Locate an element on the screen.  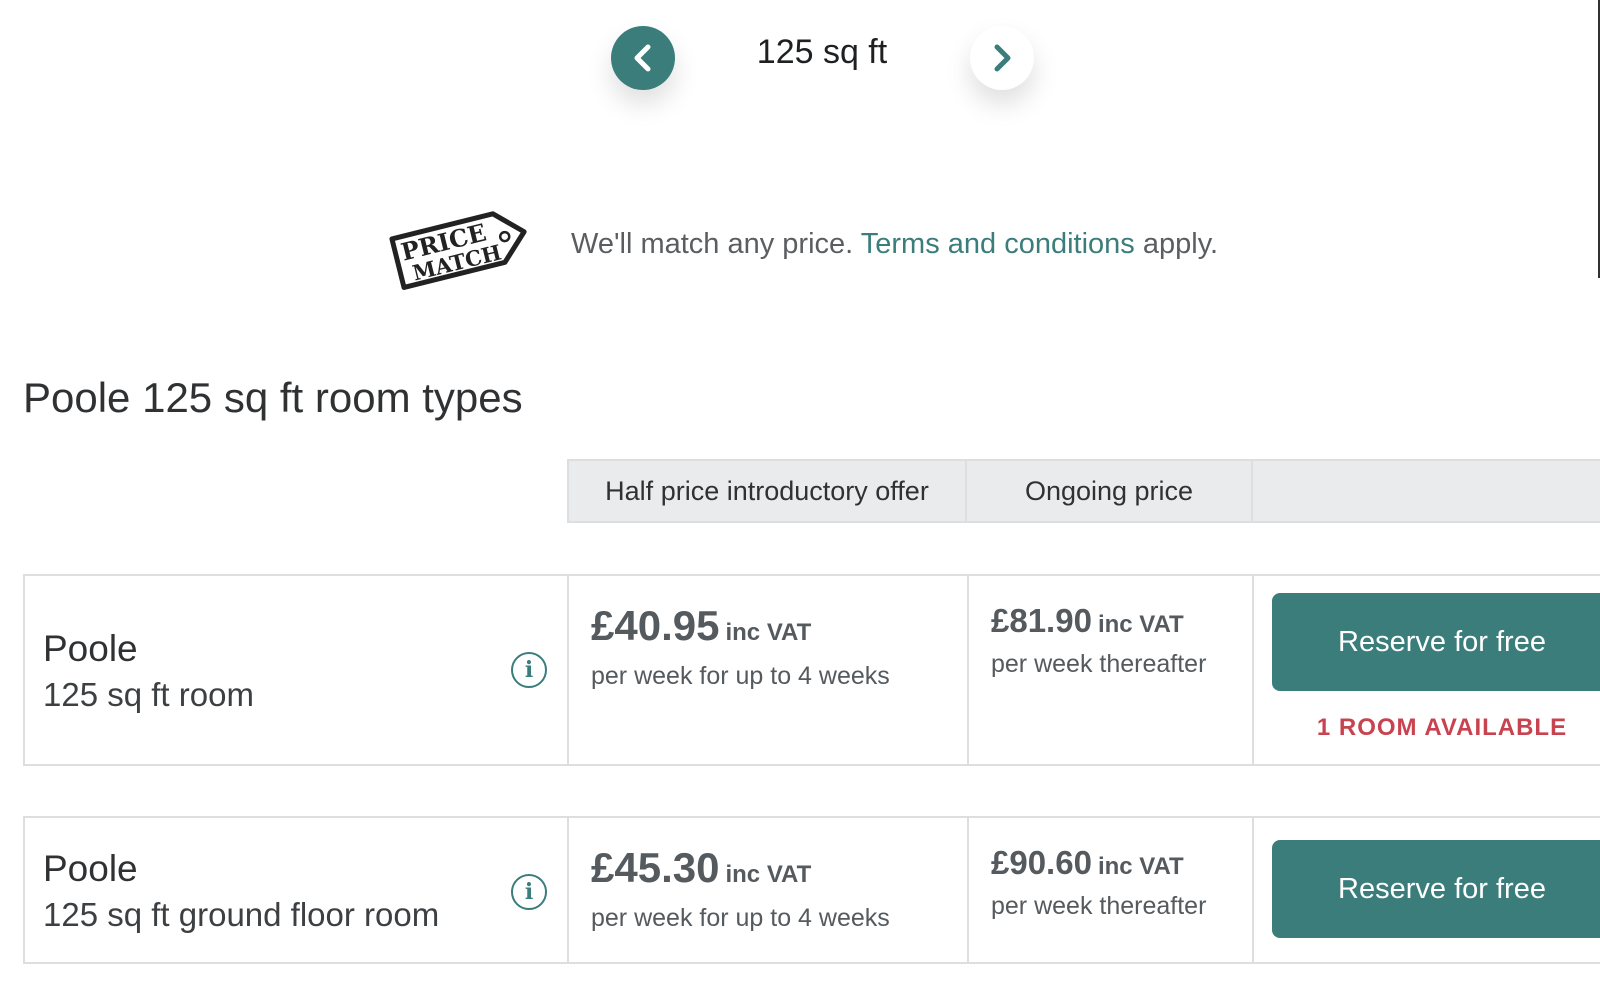
ongoing-price: £90.60 inc VAT is located at coordinates (1087, 863).